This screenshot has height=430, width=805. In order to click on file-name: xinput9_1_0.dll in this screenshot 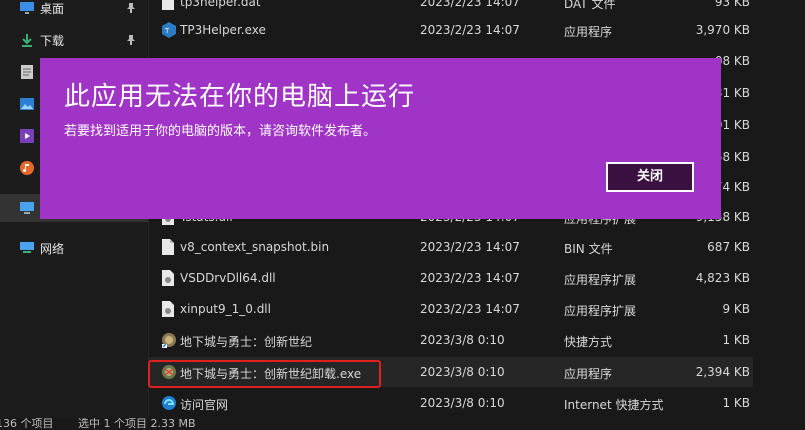, I will do `click(225, 309)`.